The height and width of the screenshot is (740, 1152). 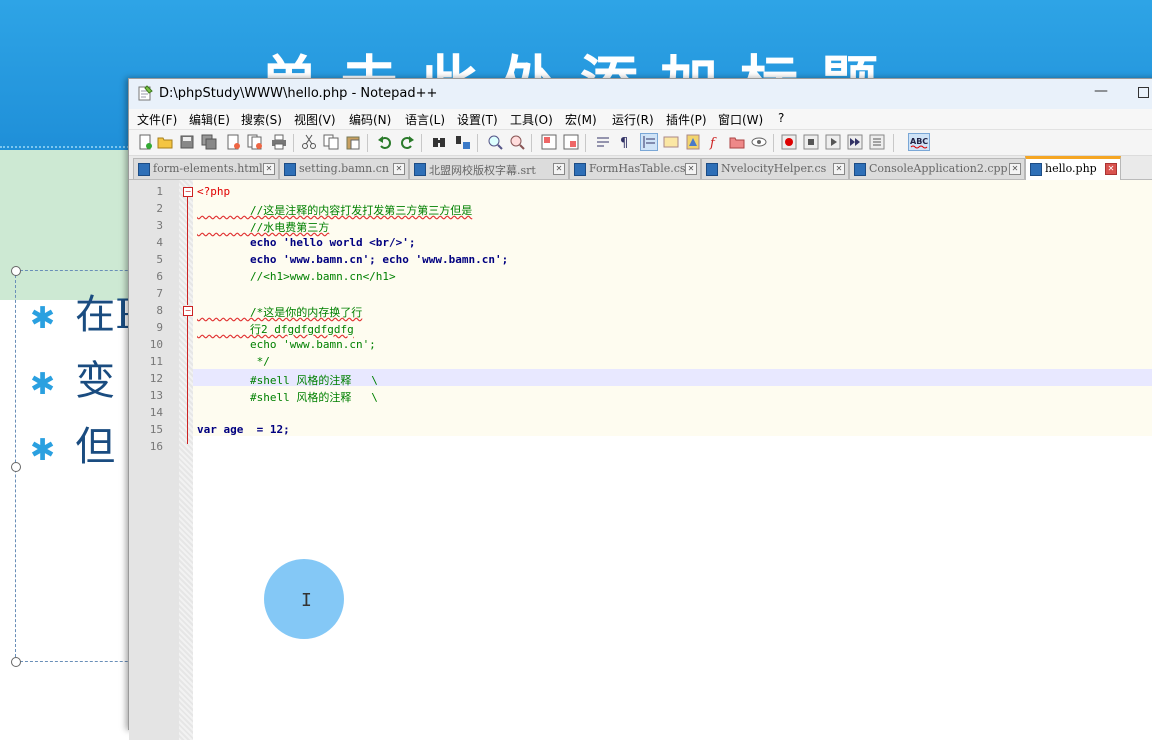 What do you see at coordinates (309, 142) in the screenshot?
I see `cut-icon` at bounding box center [309, 142].